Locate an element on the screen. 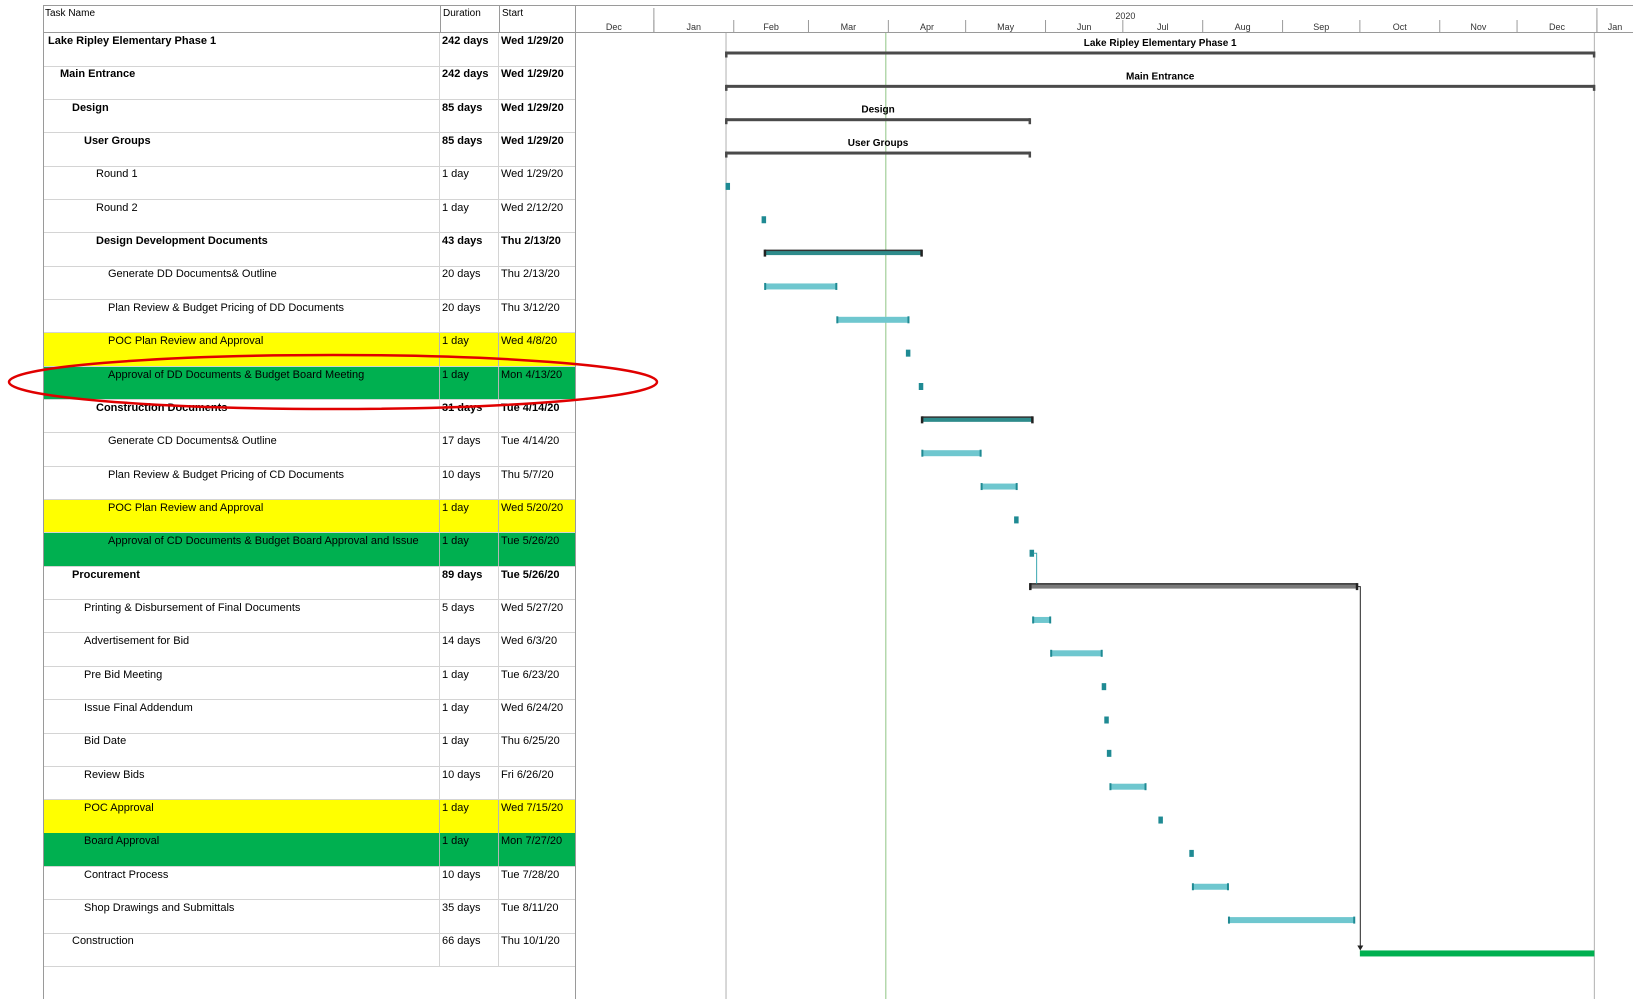 Image resolution: width=1633 pixels, height=999 pixels. column-header-task-name: Task Name is located at coordinates (242, 19).